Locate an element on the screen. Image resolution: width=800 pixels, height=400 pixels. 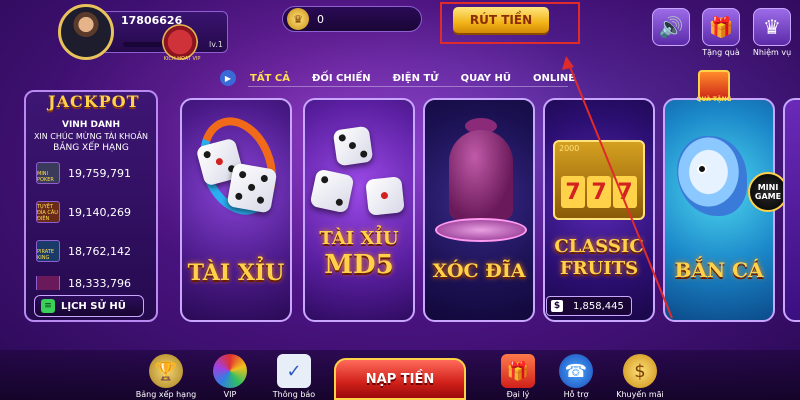
jackpot-congrats-label: XIN CHÚC MỪNG TÀI KHOẢN is located at coordinates (91, 136).